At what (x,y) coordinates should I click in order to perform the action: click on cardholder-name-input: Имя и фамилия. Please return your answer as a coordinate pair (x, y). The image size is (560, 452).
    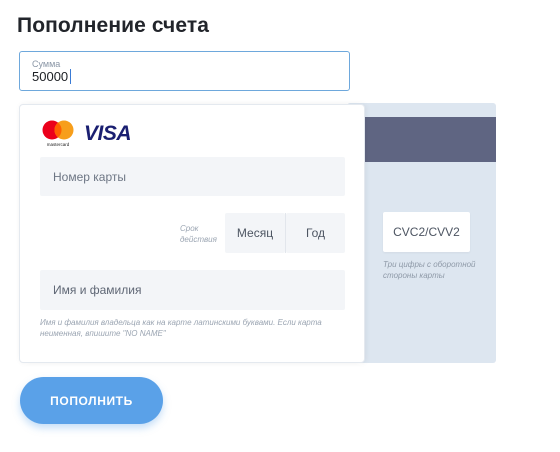
    Looking at the image, I should click on (192, 290).